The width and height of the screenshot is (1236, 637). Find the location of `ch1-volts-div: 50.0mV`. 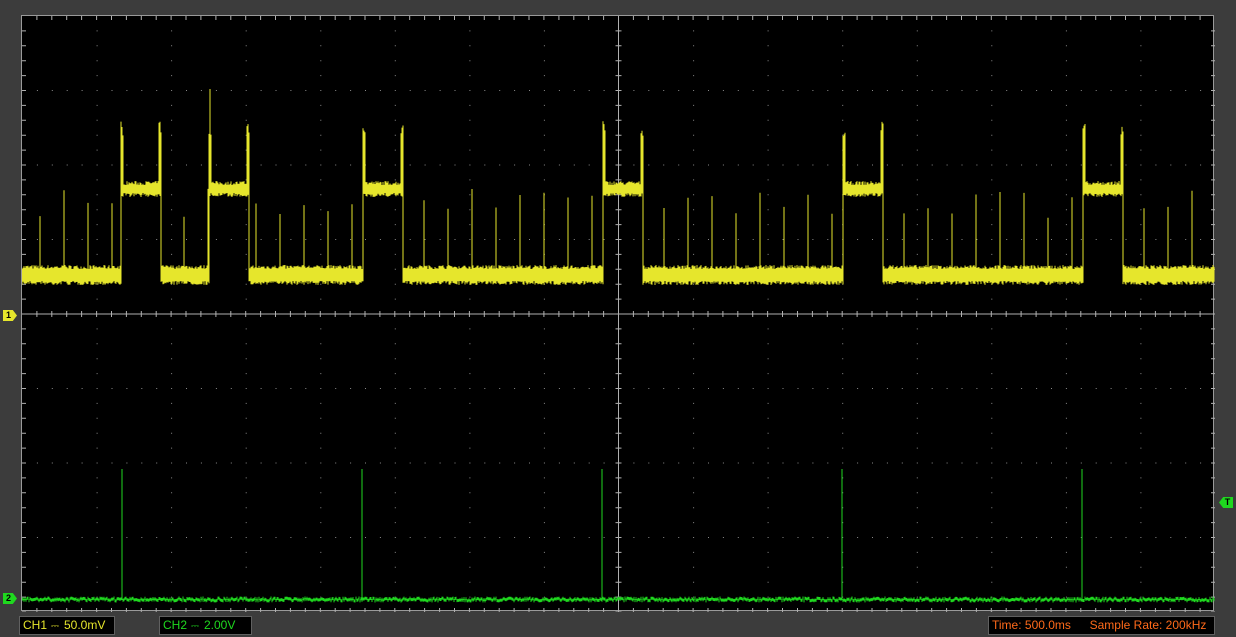

ch1-volts-div: 50.0mV is located at coordinates (85, 625).